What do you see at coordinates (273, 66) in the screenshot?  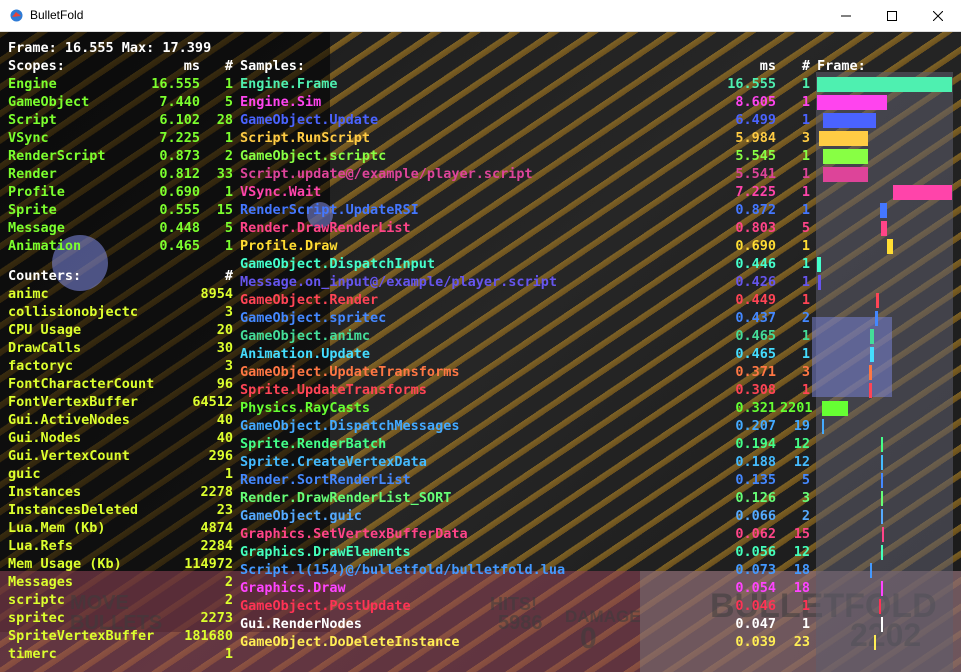 I see `samples-title: Samples:` at bounding box center [273, 66].